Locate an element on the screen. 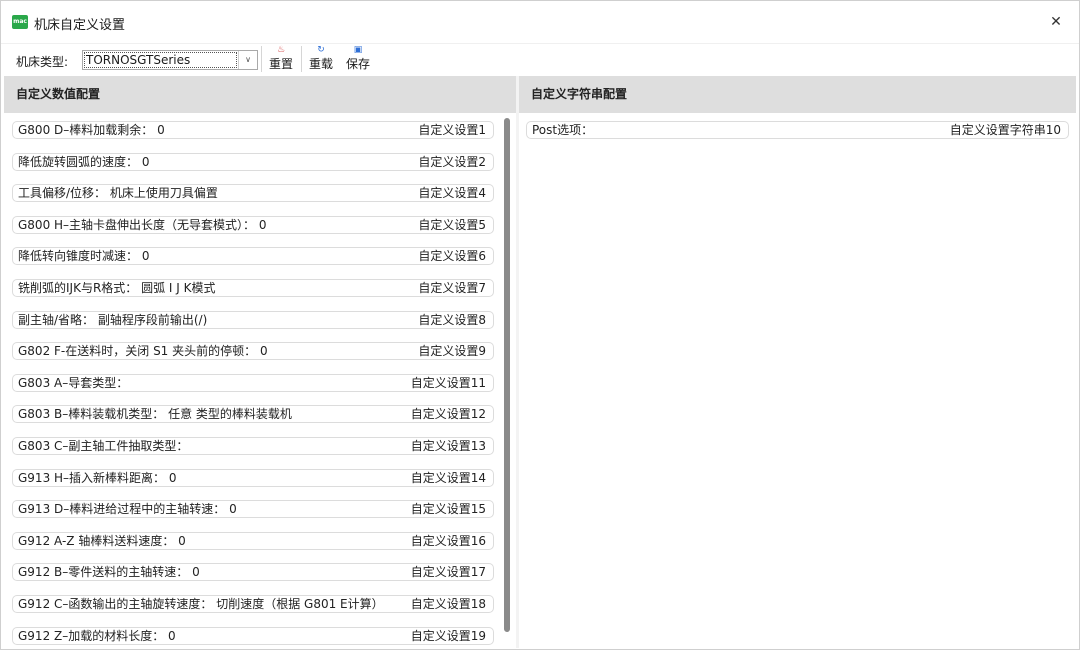 This screenshot has width=1080, height=650. numeric-setting-row: G800 H–主轴卡盘伸出长度（无导套模式）： 0 自定义设置5 is located at coordinates (253, 225).